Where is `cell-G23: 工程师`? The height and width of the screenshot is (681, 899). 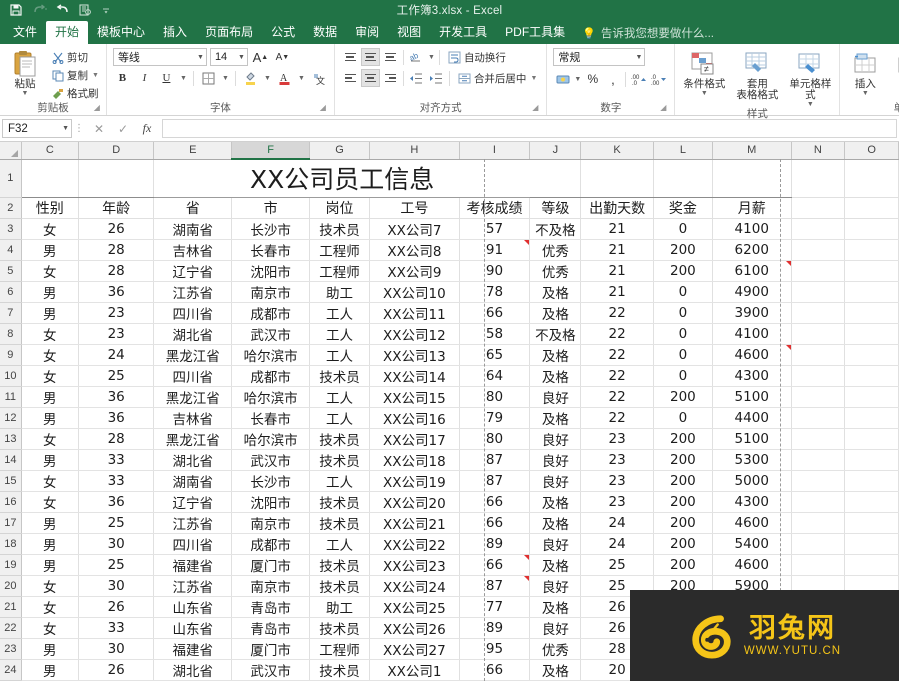
cell-G23: 工程师 is located at coordinates (340, 649).